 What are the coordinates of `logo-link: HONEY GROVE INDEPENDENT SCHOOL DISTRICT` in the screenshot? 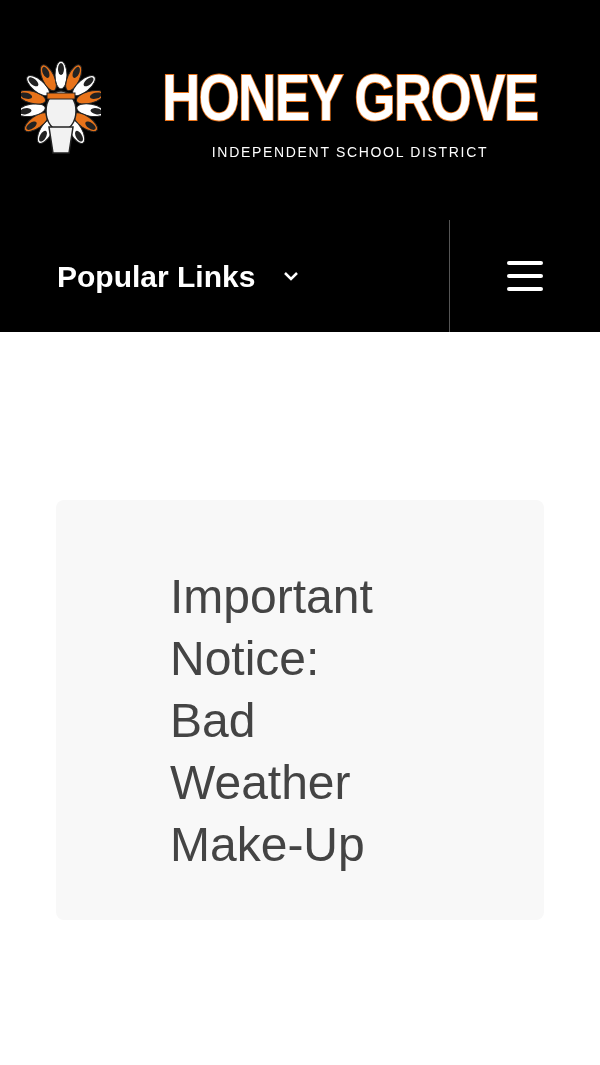 It's located at (300, 110).